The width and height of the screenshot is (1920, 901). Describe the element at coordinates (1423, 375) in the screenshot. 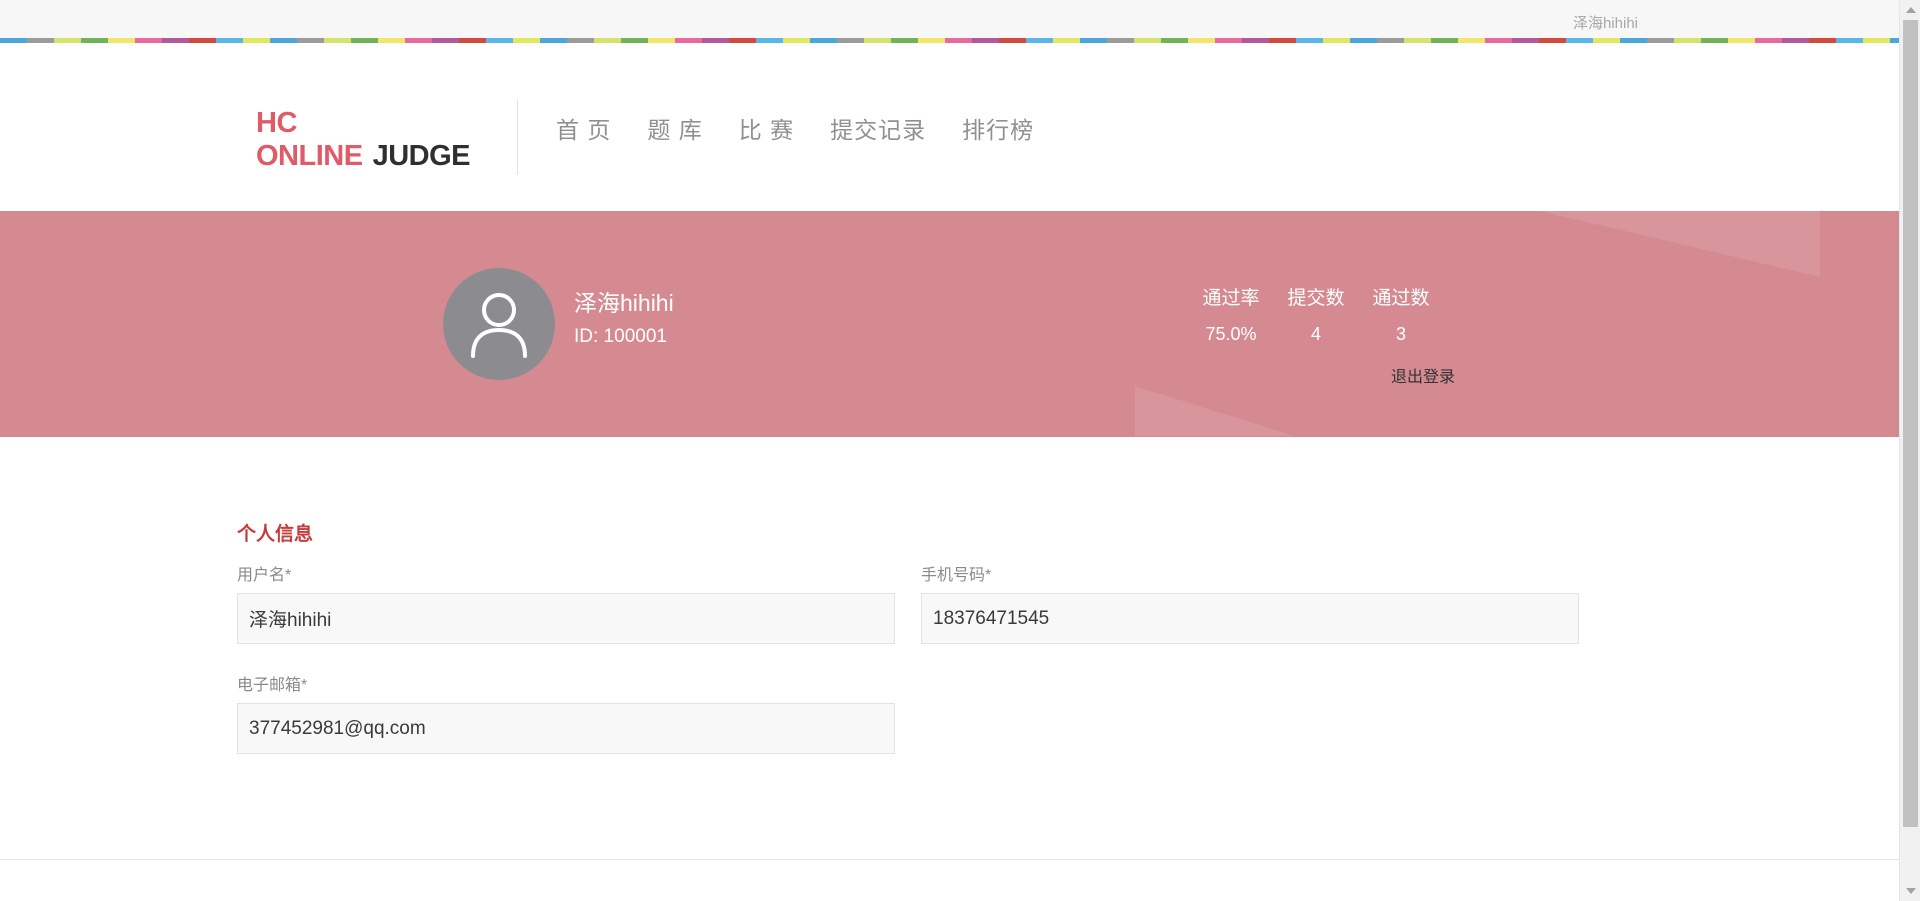

I see `logout-link: 退出登录` at that location.